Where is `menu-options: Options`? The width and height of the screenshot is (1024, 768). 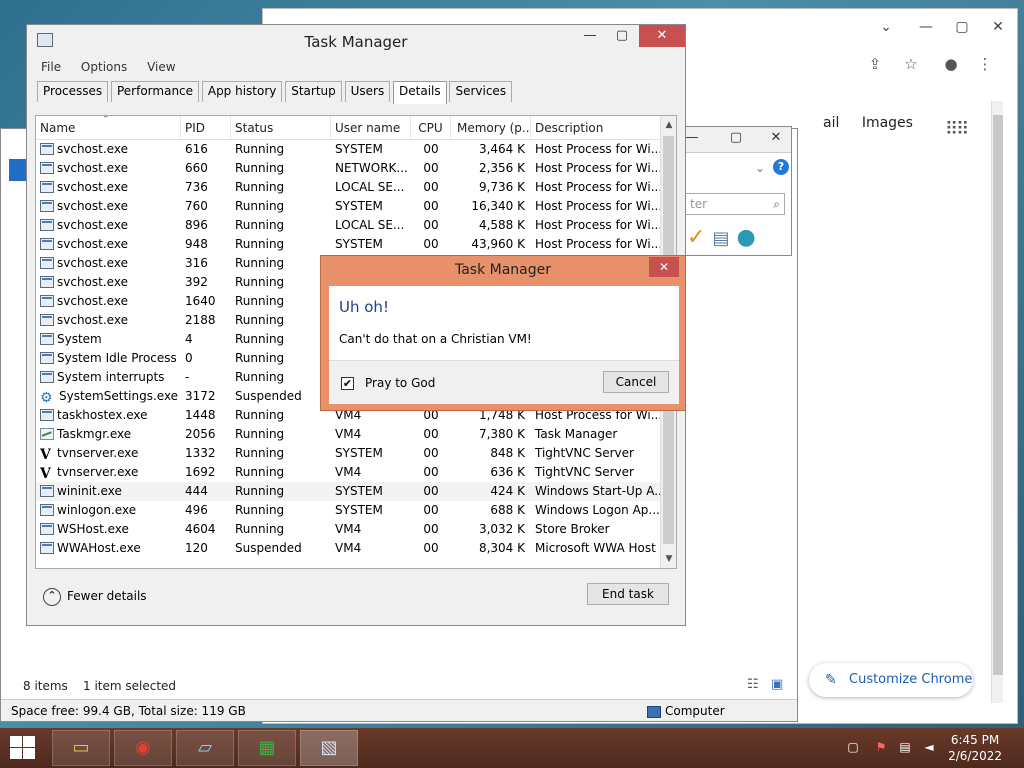 menu-options: Options is located at coordinates (104, 67).